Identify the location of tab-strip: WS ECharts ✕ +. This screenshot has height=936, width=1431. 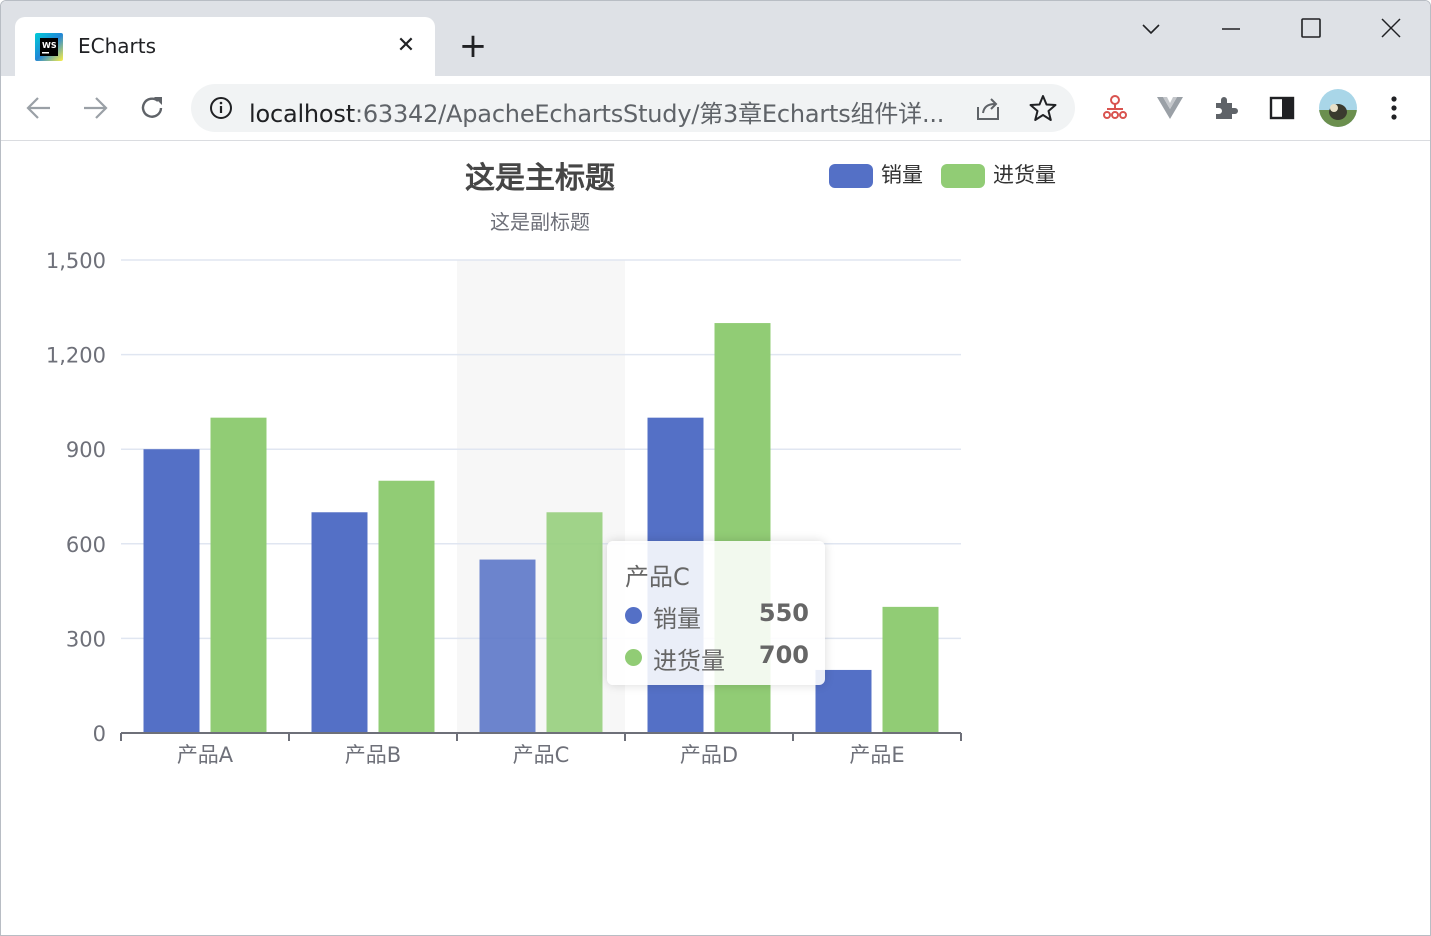
(715, 39).